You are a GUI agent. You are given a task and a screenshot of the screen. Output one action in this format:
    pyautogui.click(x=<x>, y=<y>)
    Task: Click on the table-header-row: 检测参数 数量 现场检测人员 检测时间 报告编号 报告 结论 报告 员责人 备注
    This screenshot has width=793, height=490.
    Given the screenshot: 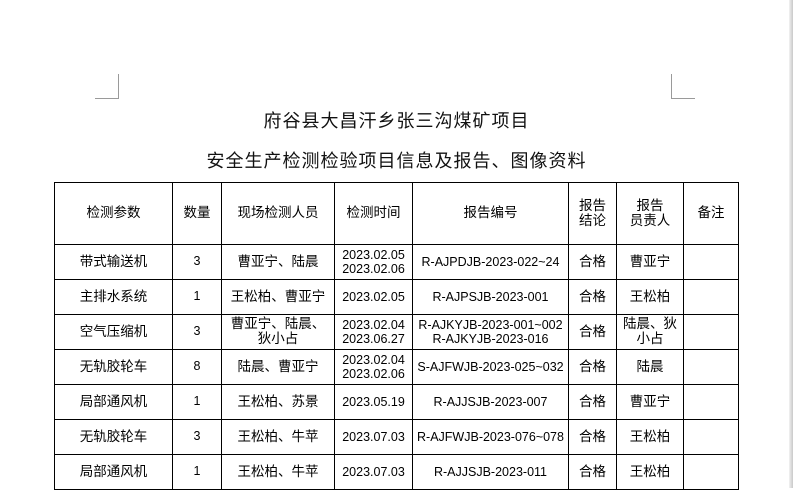 What is the action you would take?
    pyautogui.click(x=396, y=213)
    